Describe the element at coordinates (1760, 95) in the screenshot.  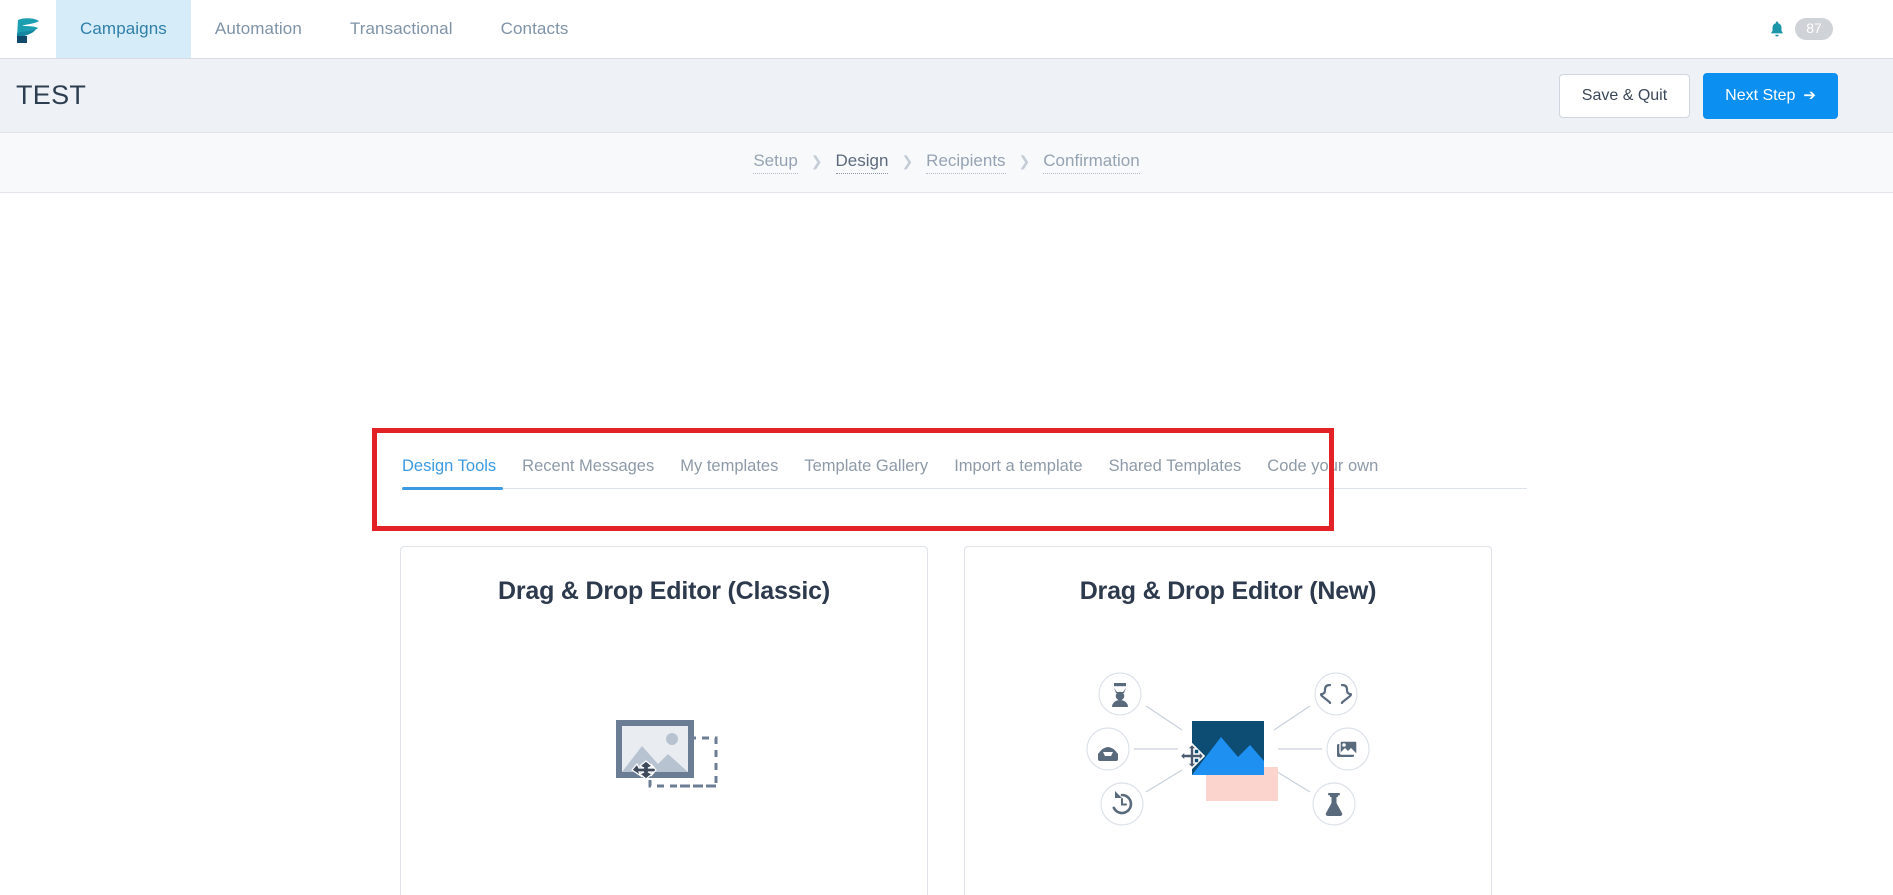
I see `next-step-button-label: Next Step` at that location.